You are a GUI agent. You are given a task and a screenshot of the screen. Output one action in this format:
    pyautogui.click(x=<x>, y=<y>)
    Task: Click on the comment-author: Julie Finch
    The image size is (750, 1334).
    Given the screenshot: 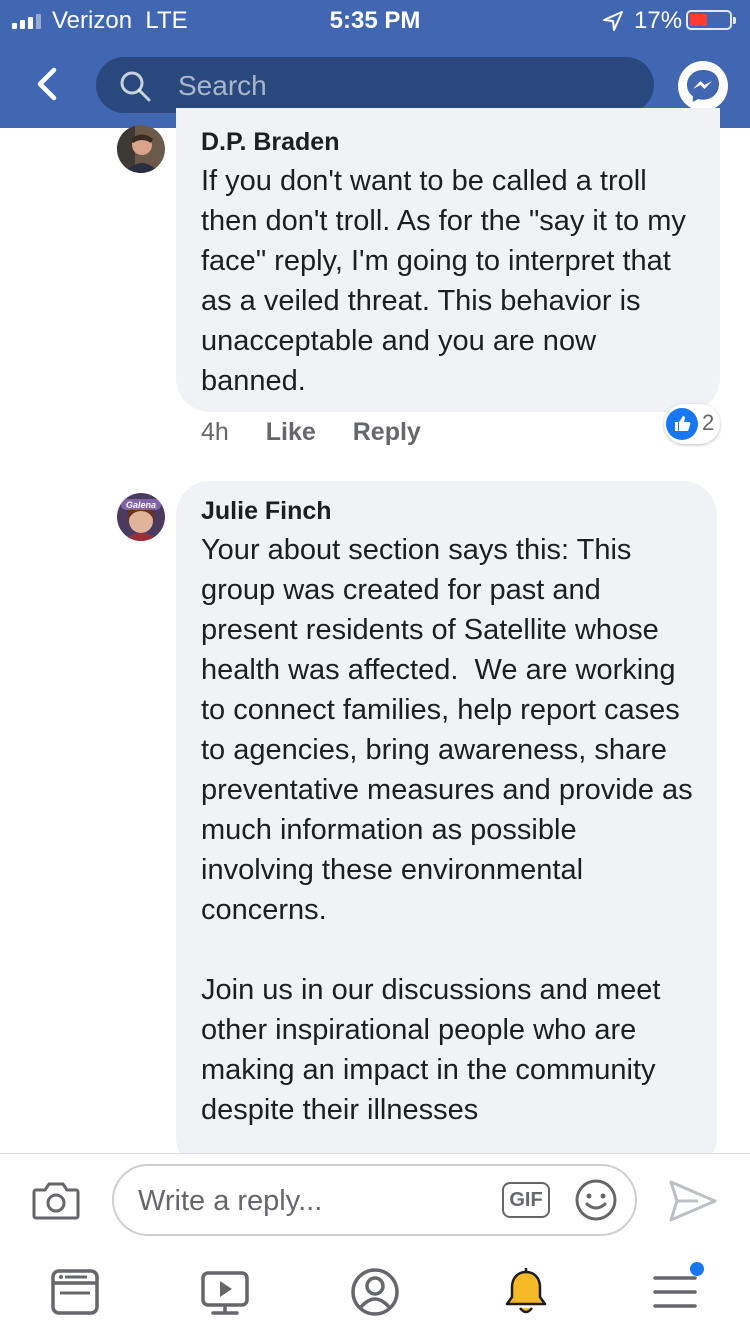 What is the action you would take?
    pyautogui.click(x=449, y=511)
    